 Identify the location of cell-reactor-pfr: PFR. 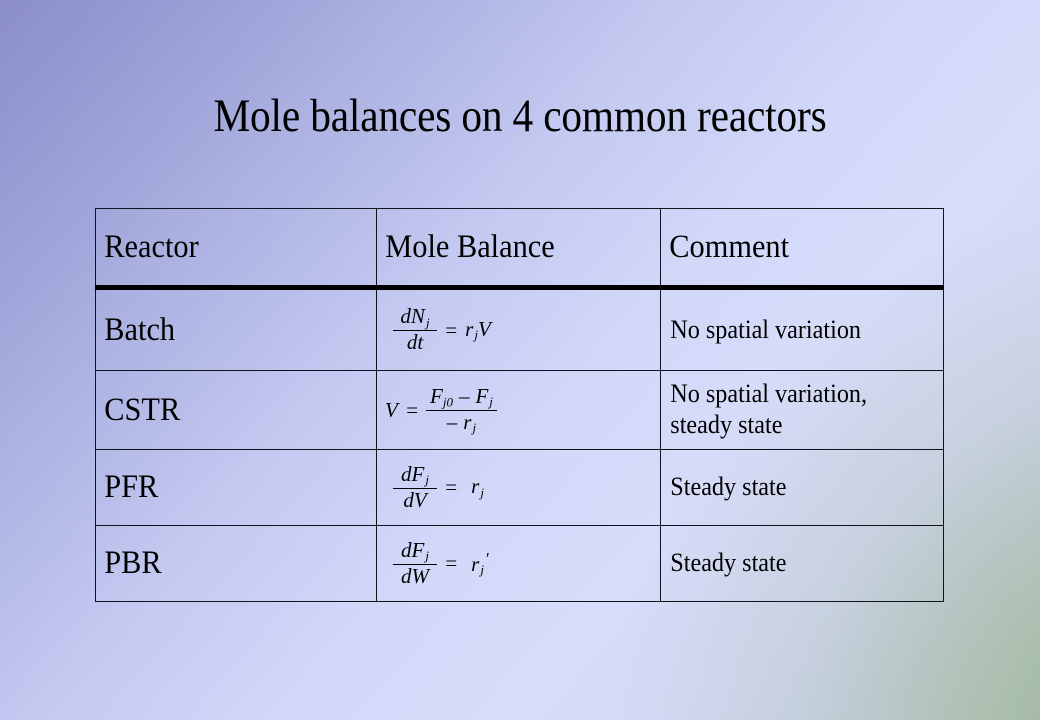
(236, 487).